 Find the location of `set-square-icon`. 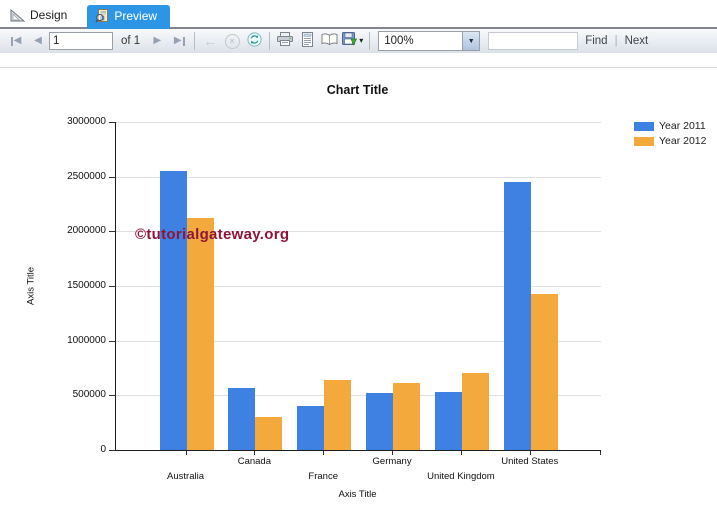

set-square-icon is located at coordinates (17, 15).